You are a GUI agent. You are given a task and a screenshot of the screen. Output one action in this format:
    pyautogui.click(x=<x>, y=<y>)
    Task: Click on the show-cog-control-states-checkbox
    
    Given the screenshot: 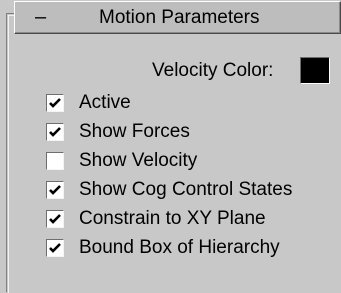 What is the action you would take?
    pyautogui.click(x=55, y=190)
    